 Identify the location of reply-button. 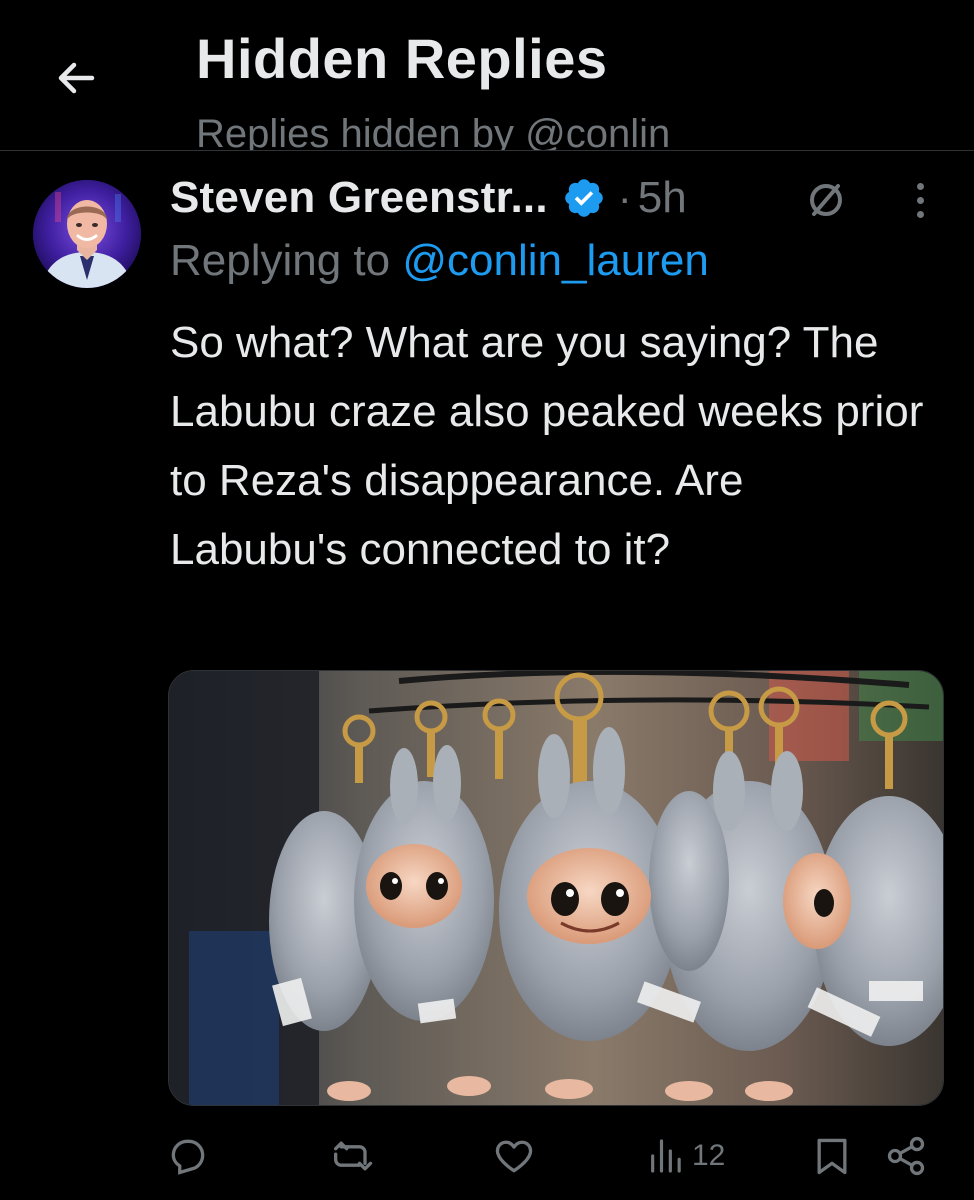
(188, 1156).